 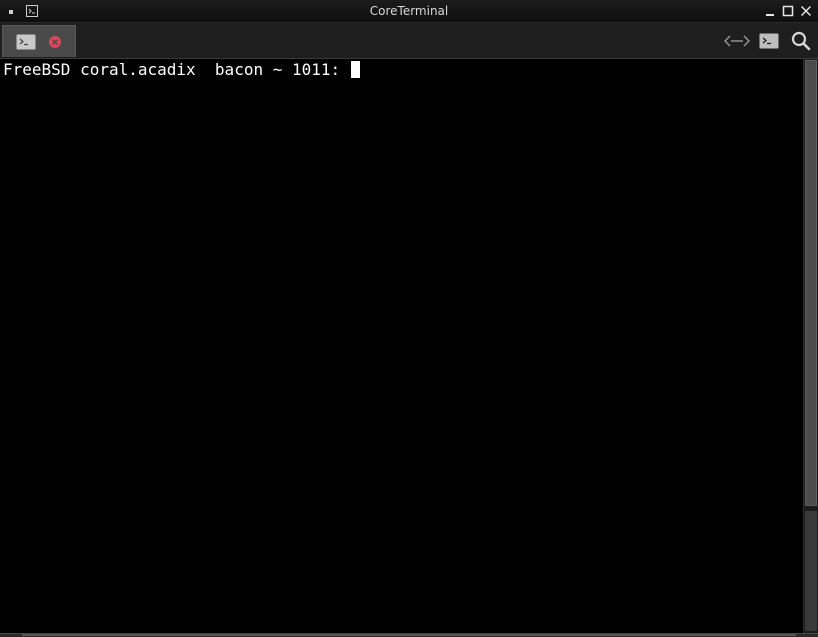 What do you see at coordinates (55, 42) in the screenshot?
I see `tab-close-icon` at bounding box center [55, 42].